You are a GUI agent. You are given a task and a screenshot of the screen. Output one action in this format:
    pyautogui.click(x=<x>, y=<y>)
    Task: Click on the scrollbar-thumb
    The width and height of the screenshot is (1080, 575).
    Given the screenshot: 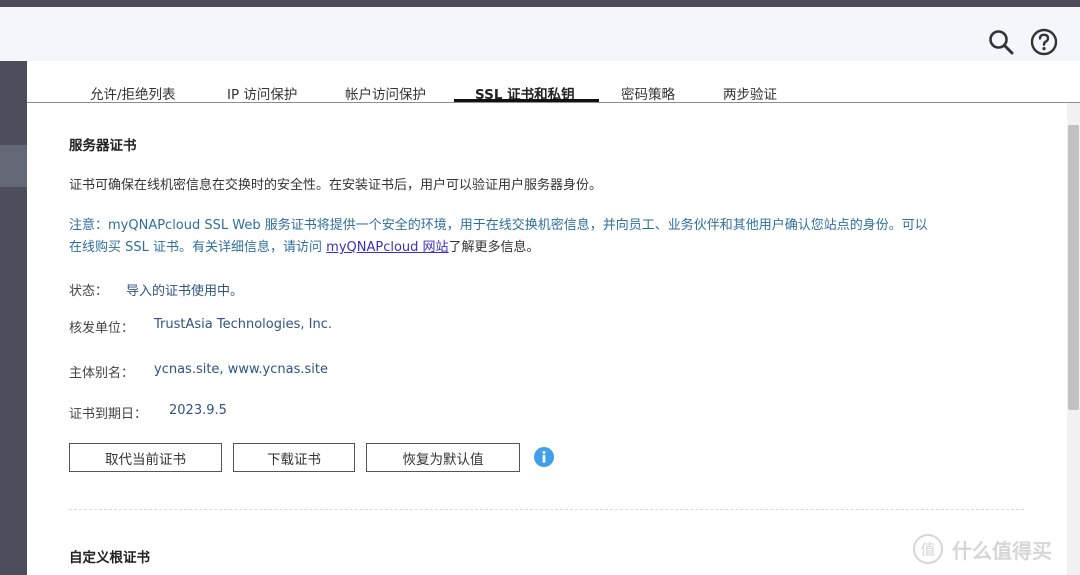 What is the action you would take?
    pyautogui.click(x=1073, y=267)
    